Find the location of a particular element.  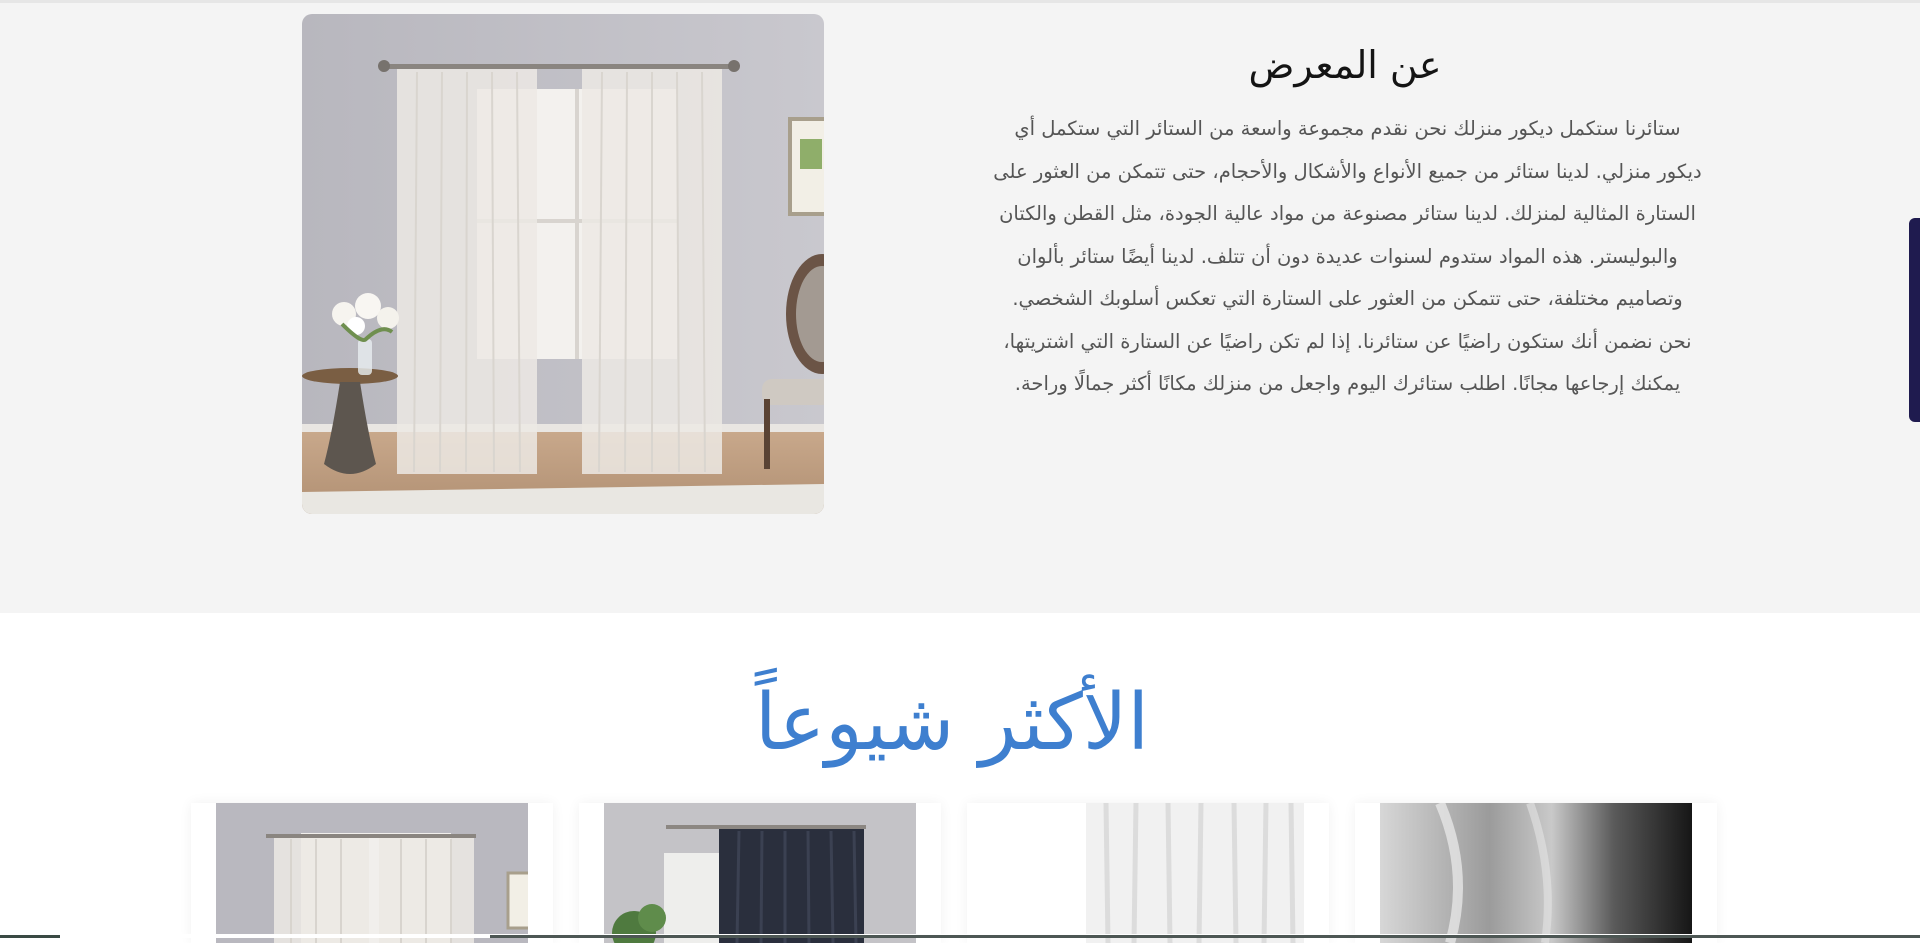

dark-navy-blackout-curtain-photo-icon is located at coordinates (760, 873).